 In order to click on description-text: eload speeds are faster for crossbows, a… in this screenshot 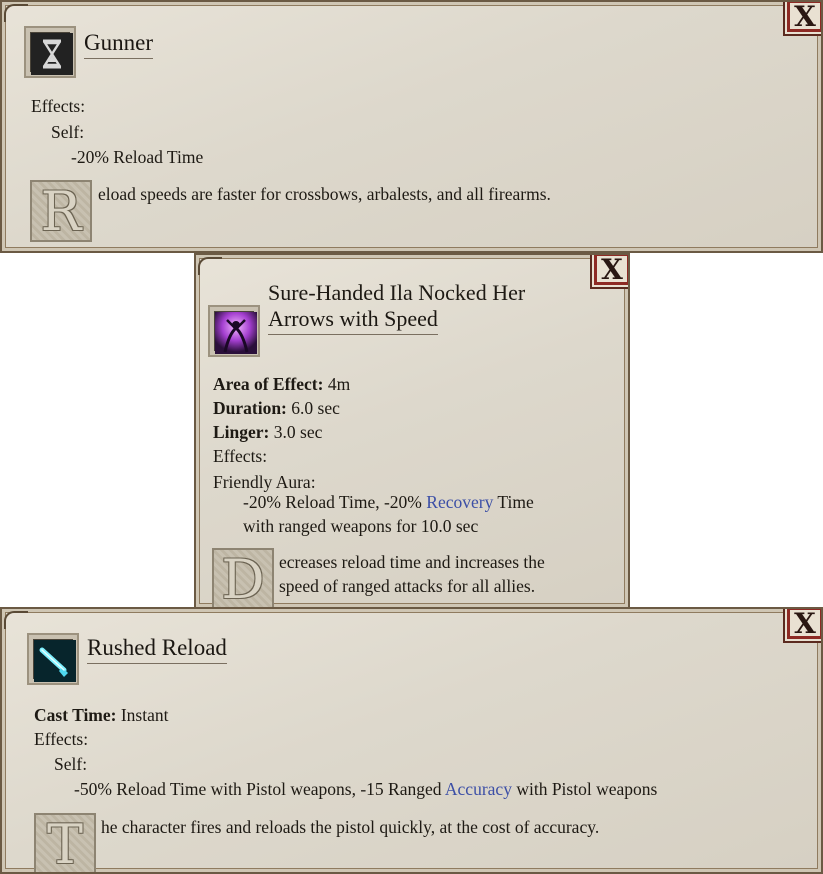, I will do `click(324, 194)`.